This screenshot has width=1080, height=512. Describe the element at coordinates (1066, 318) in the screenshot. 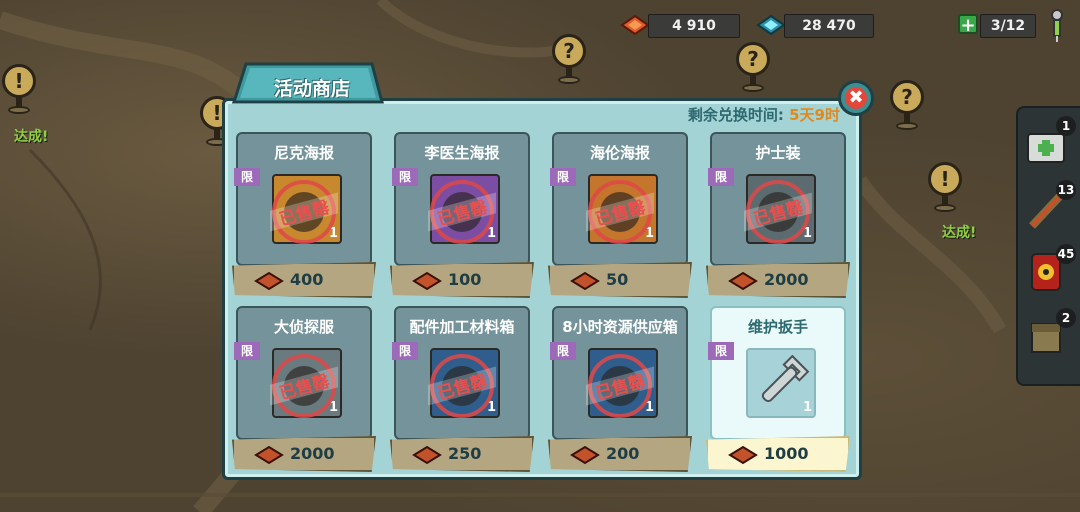

I see `supply-box-count: 2` at that location.